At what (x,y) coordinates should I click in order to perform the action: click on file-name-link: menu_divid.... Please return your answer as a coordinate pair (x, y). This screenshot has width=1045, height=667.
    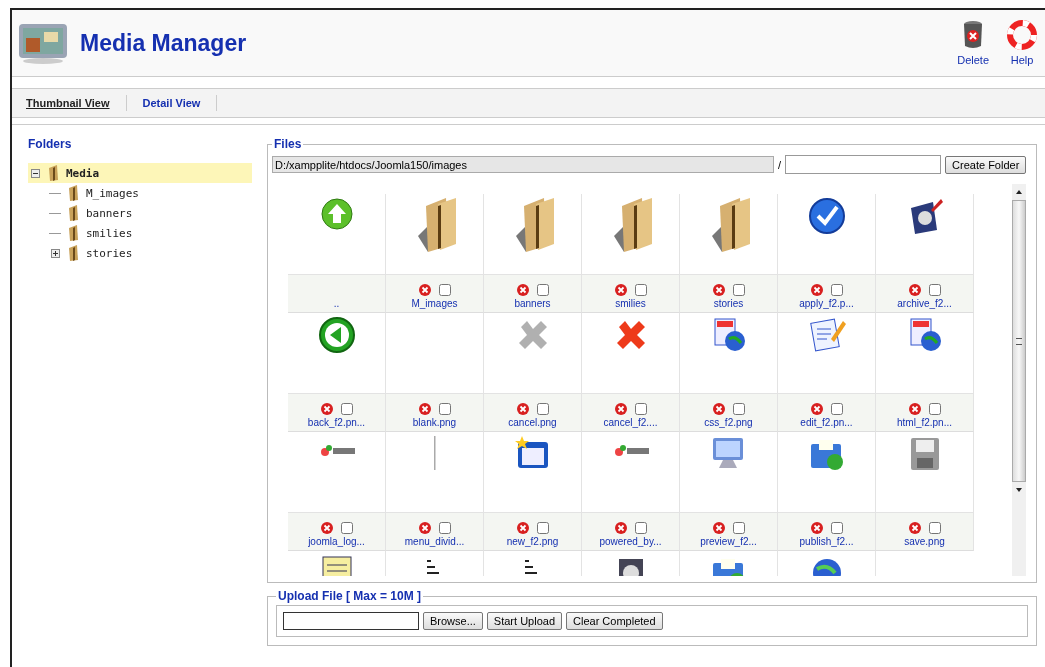
    Looking at the image, I should click on (434, 541).